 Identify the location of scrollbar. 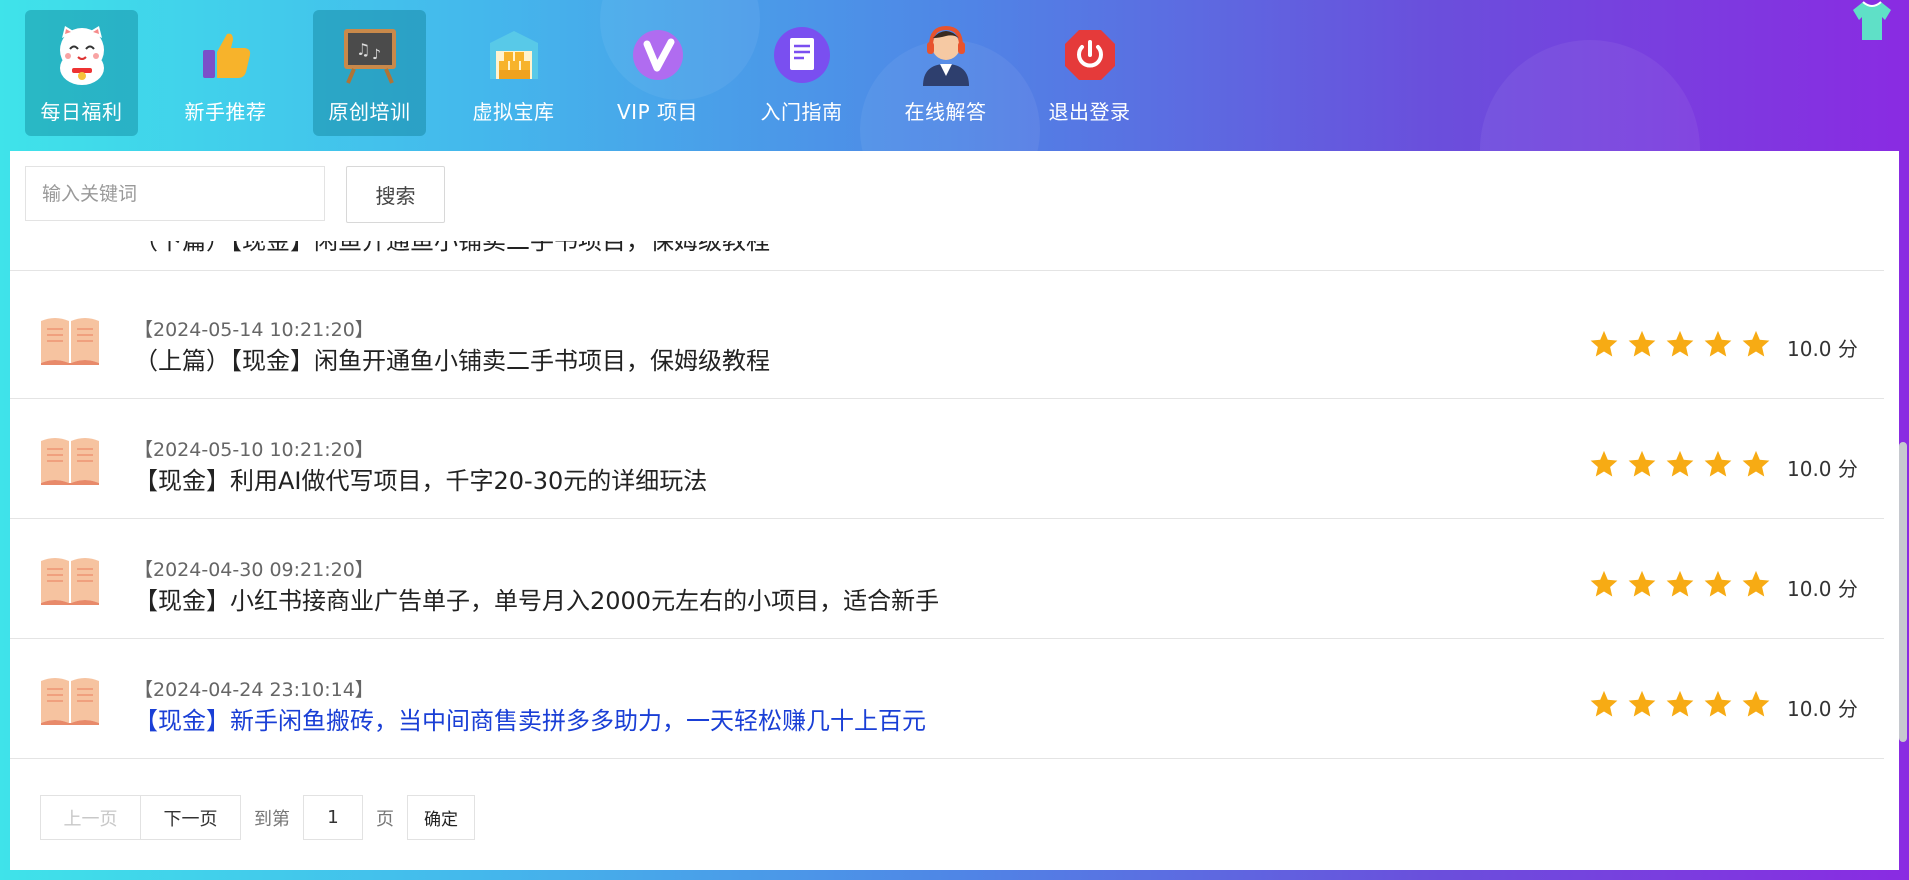
(1903, 592).